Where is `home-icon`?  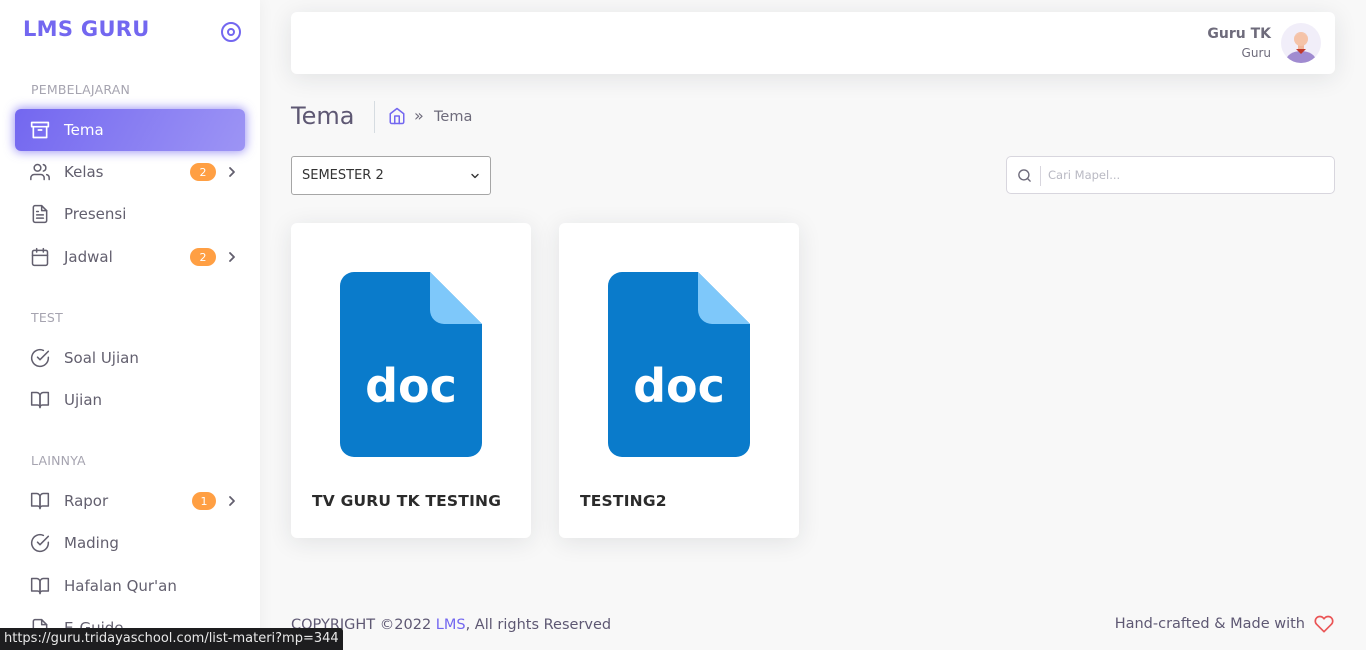 home-icon is located at coordinates (397, 116).